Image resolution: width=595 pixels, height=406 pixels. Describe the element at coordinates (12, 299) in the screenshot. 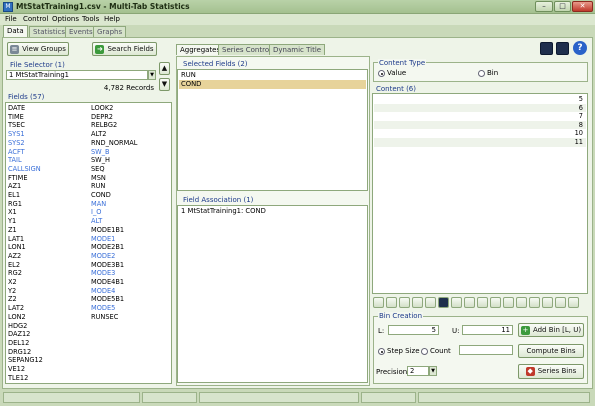

I see `field-item: Z2` at that location.